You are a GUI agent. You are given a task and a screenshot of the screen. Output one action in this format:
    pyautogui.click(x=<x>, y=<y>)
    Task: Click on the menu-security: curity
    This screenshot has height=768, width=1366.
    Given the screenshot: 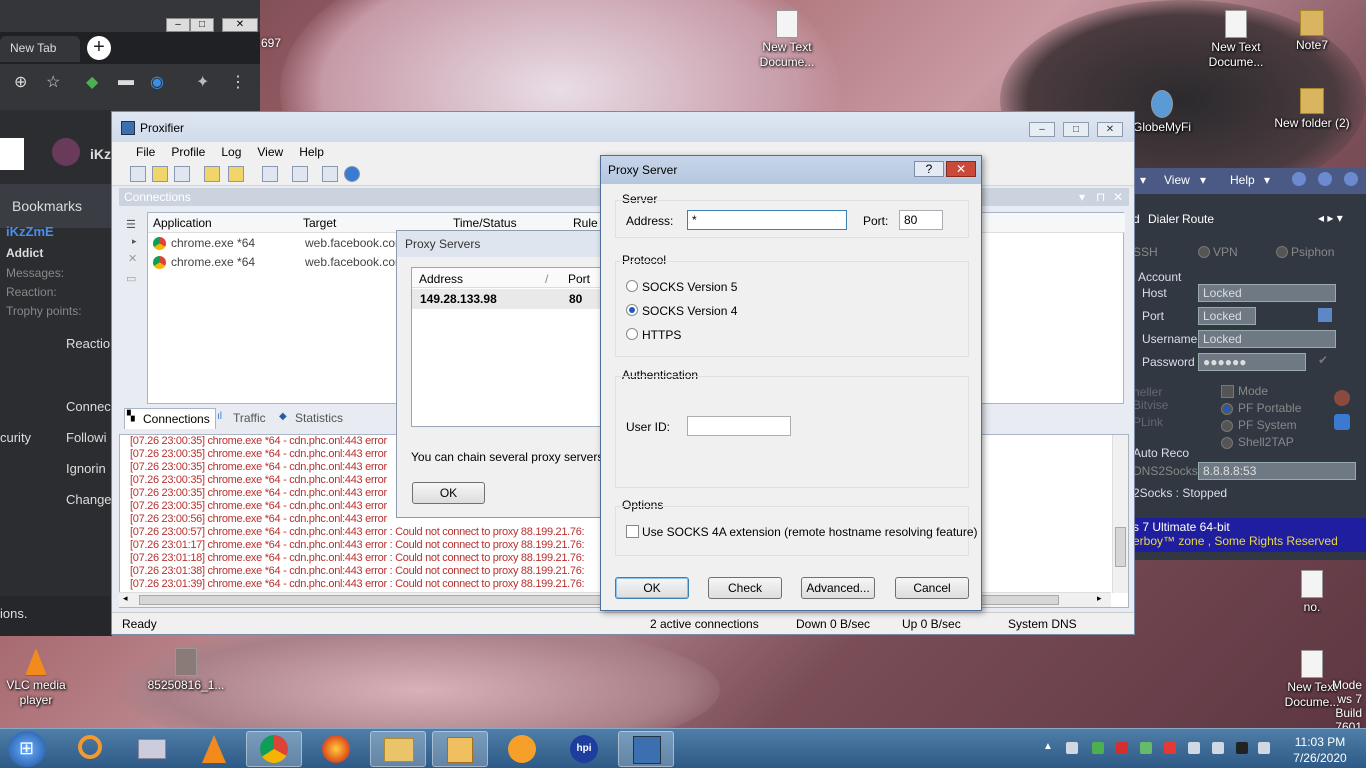 What is the action you would take?
    pyautogui.click(x=15, y=437)
    